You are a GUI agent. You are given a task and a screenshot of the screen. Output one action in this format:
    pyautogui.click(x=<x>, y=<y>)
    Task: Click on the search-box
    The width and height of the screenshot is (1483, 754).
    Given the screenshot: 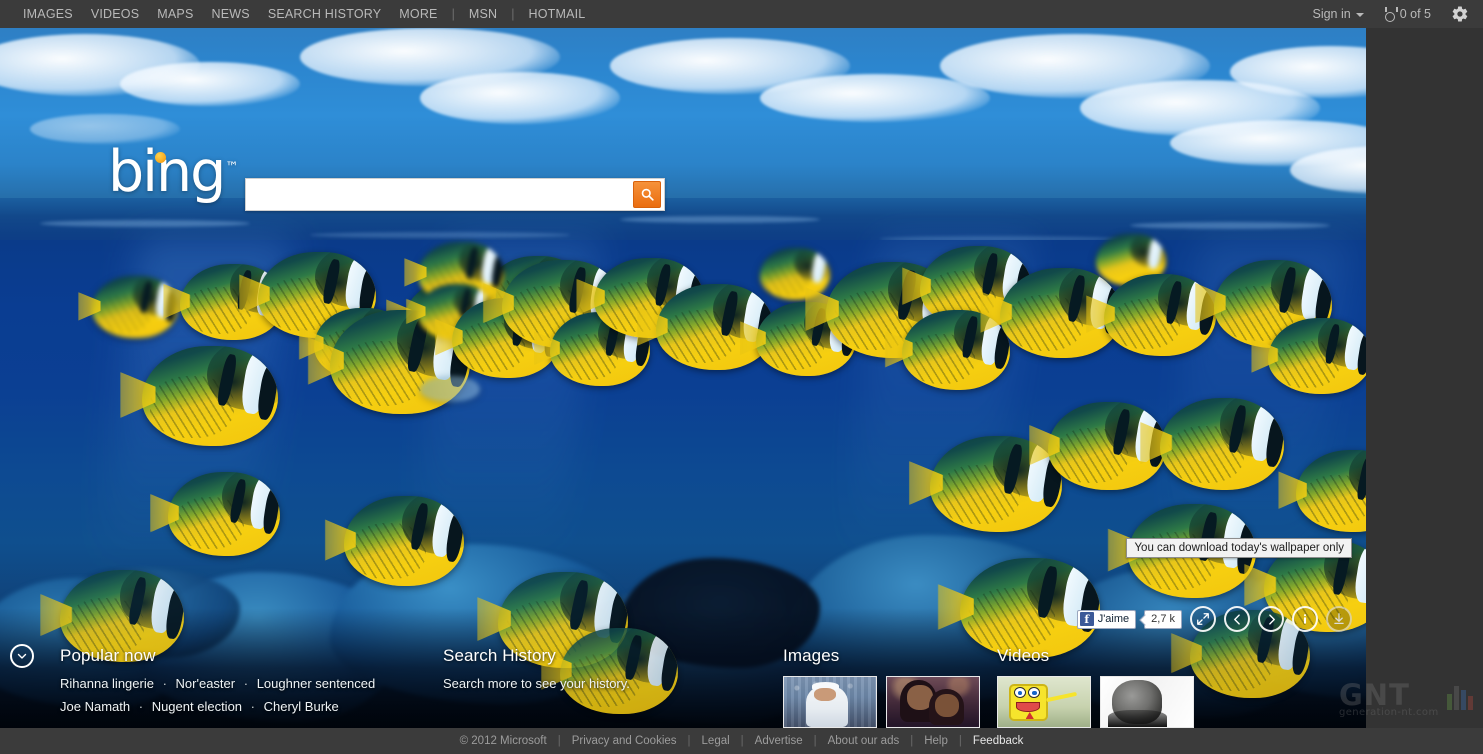 What is the action you would take?
    pyautogui.click(x=455, y=194)
    